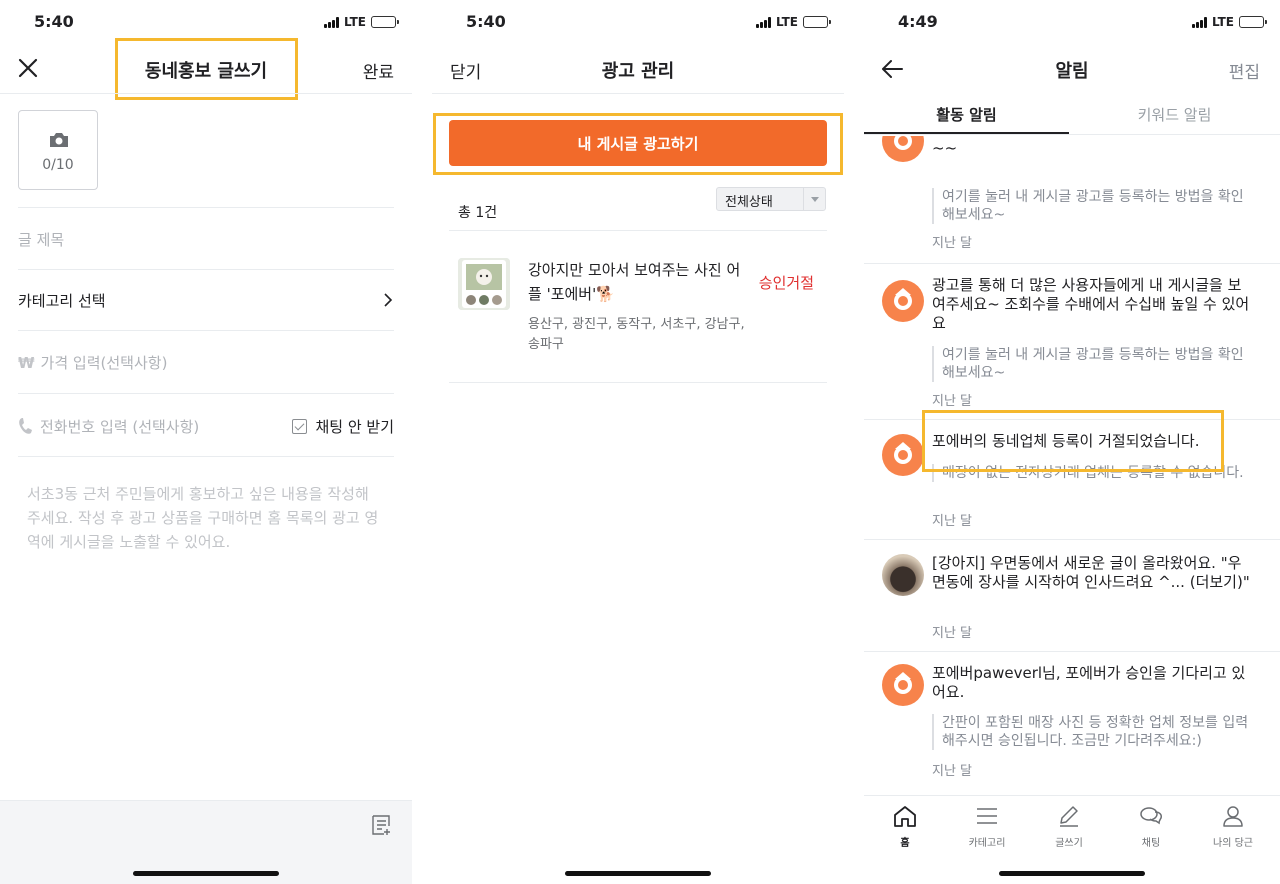  Describe the element at coordinates (1233, 843) in the screenshot. I see `tabbar-label: 나의 당근` at that location.